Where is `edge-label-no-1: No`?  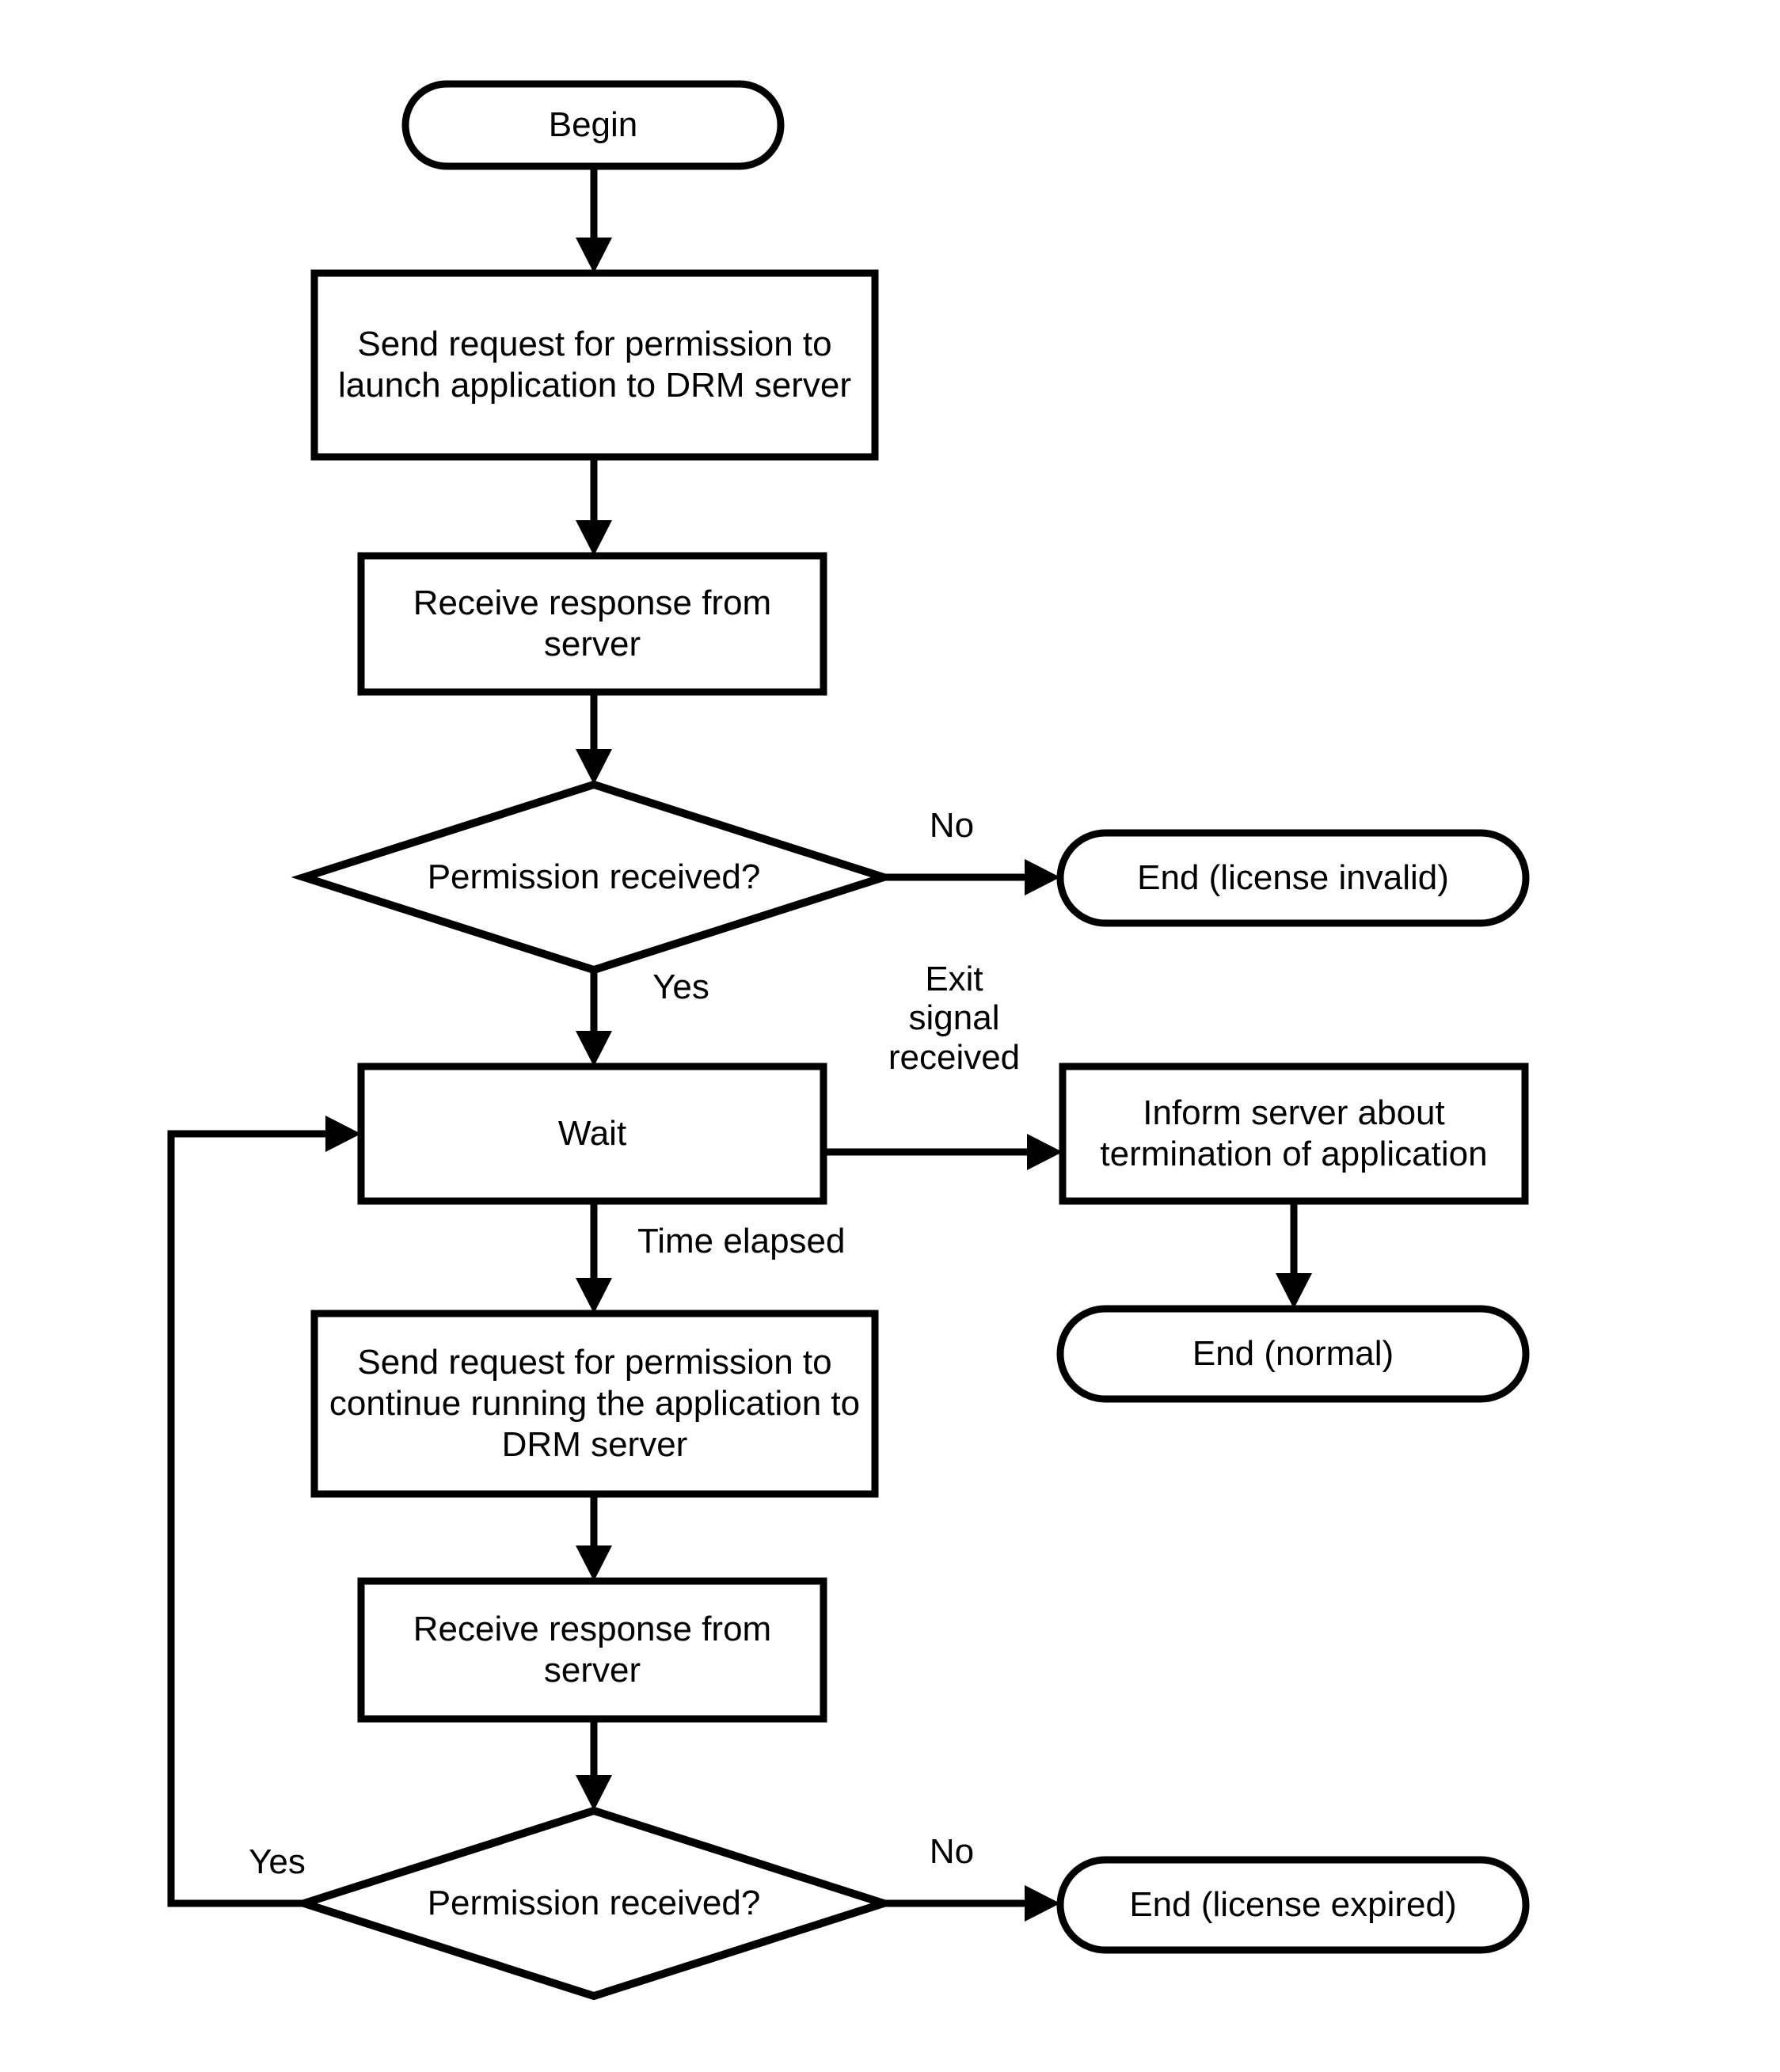 edge-label-no-1: No is located at coordinates (952, 825).